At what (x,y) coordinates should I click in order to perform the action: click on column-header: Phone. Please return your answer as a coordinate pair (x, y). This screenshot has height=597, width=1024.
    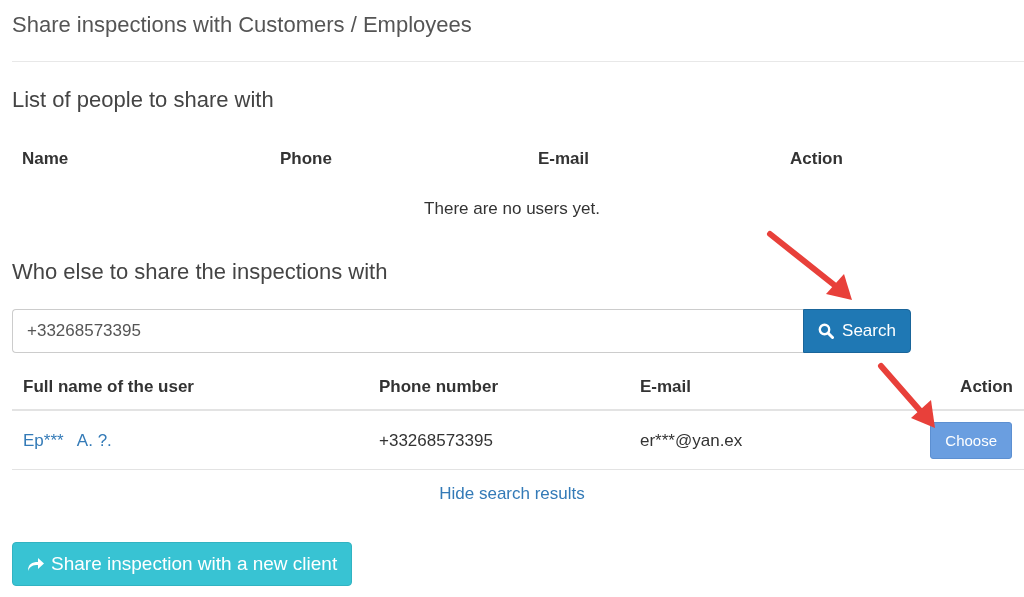
    Looking at the image, I should click on (306, 159).